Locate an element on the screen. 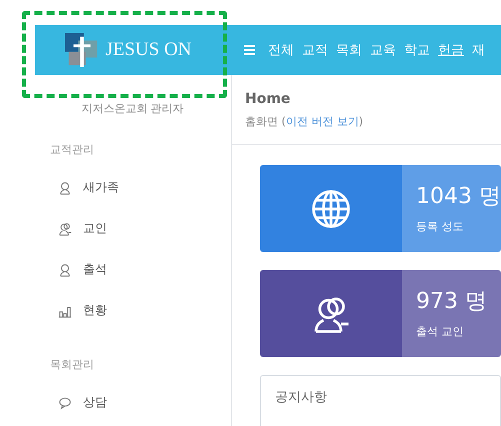 This screenshot has height=426, width=501. section-heading: 목회관리 is located at coordinates (72, 364).